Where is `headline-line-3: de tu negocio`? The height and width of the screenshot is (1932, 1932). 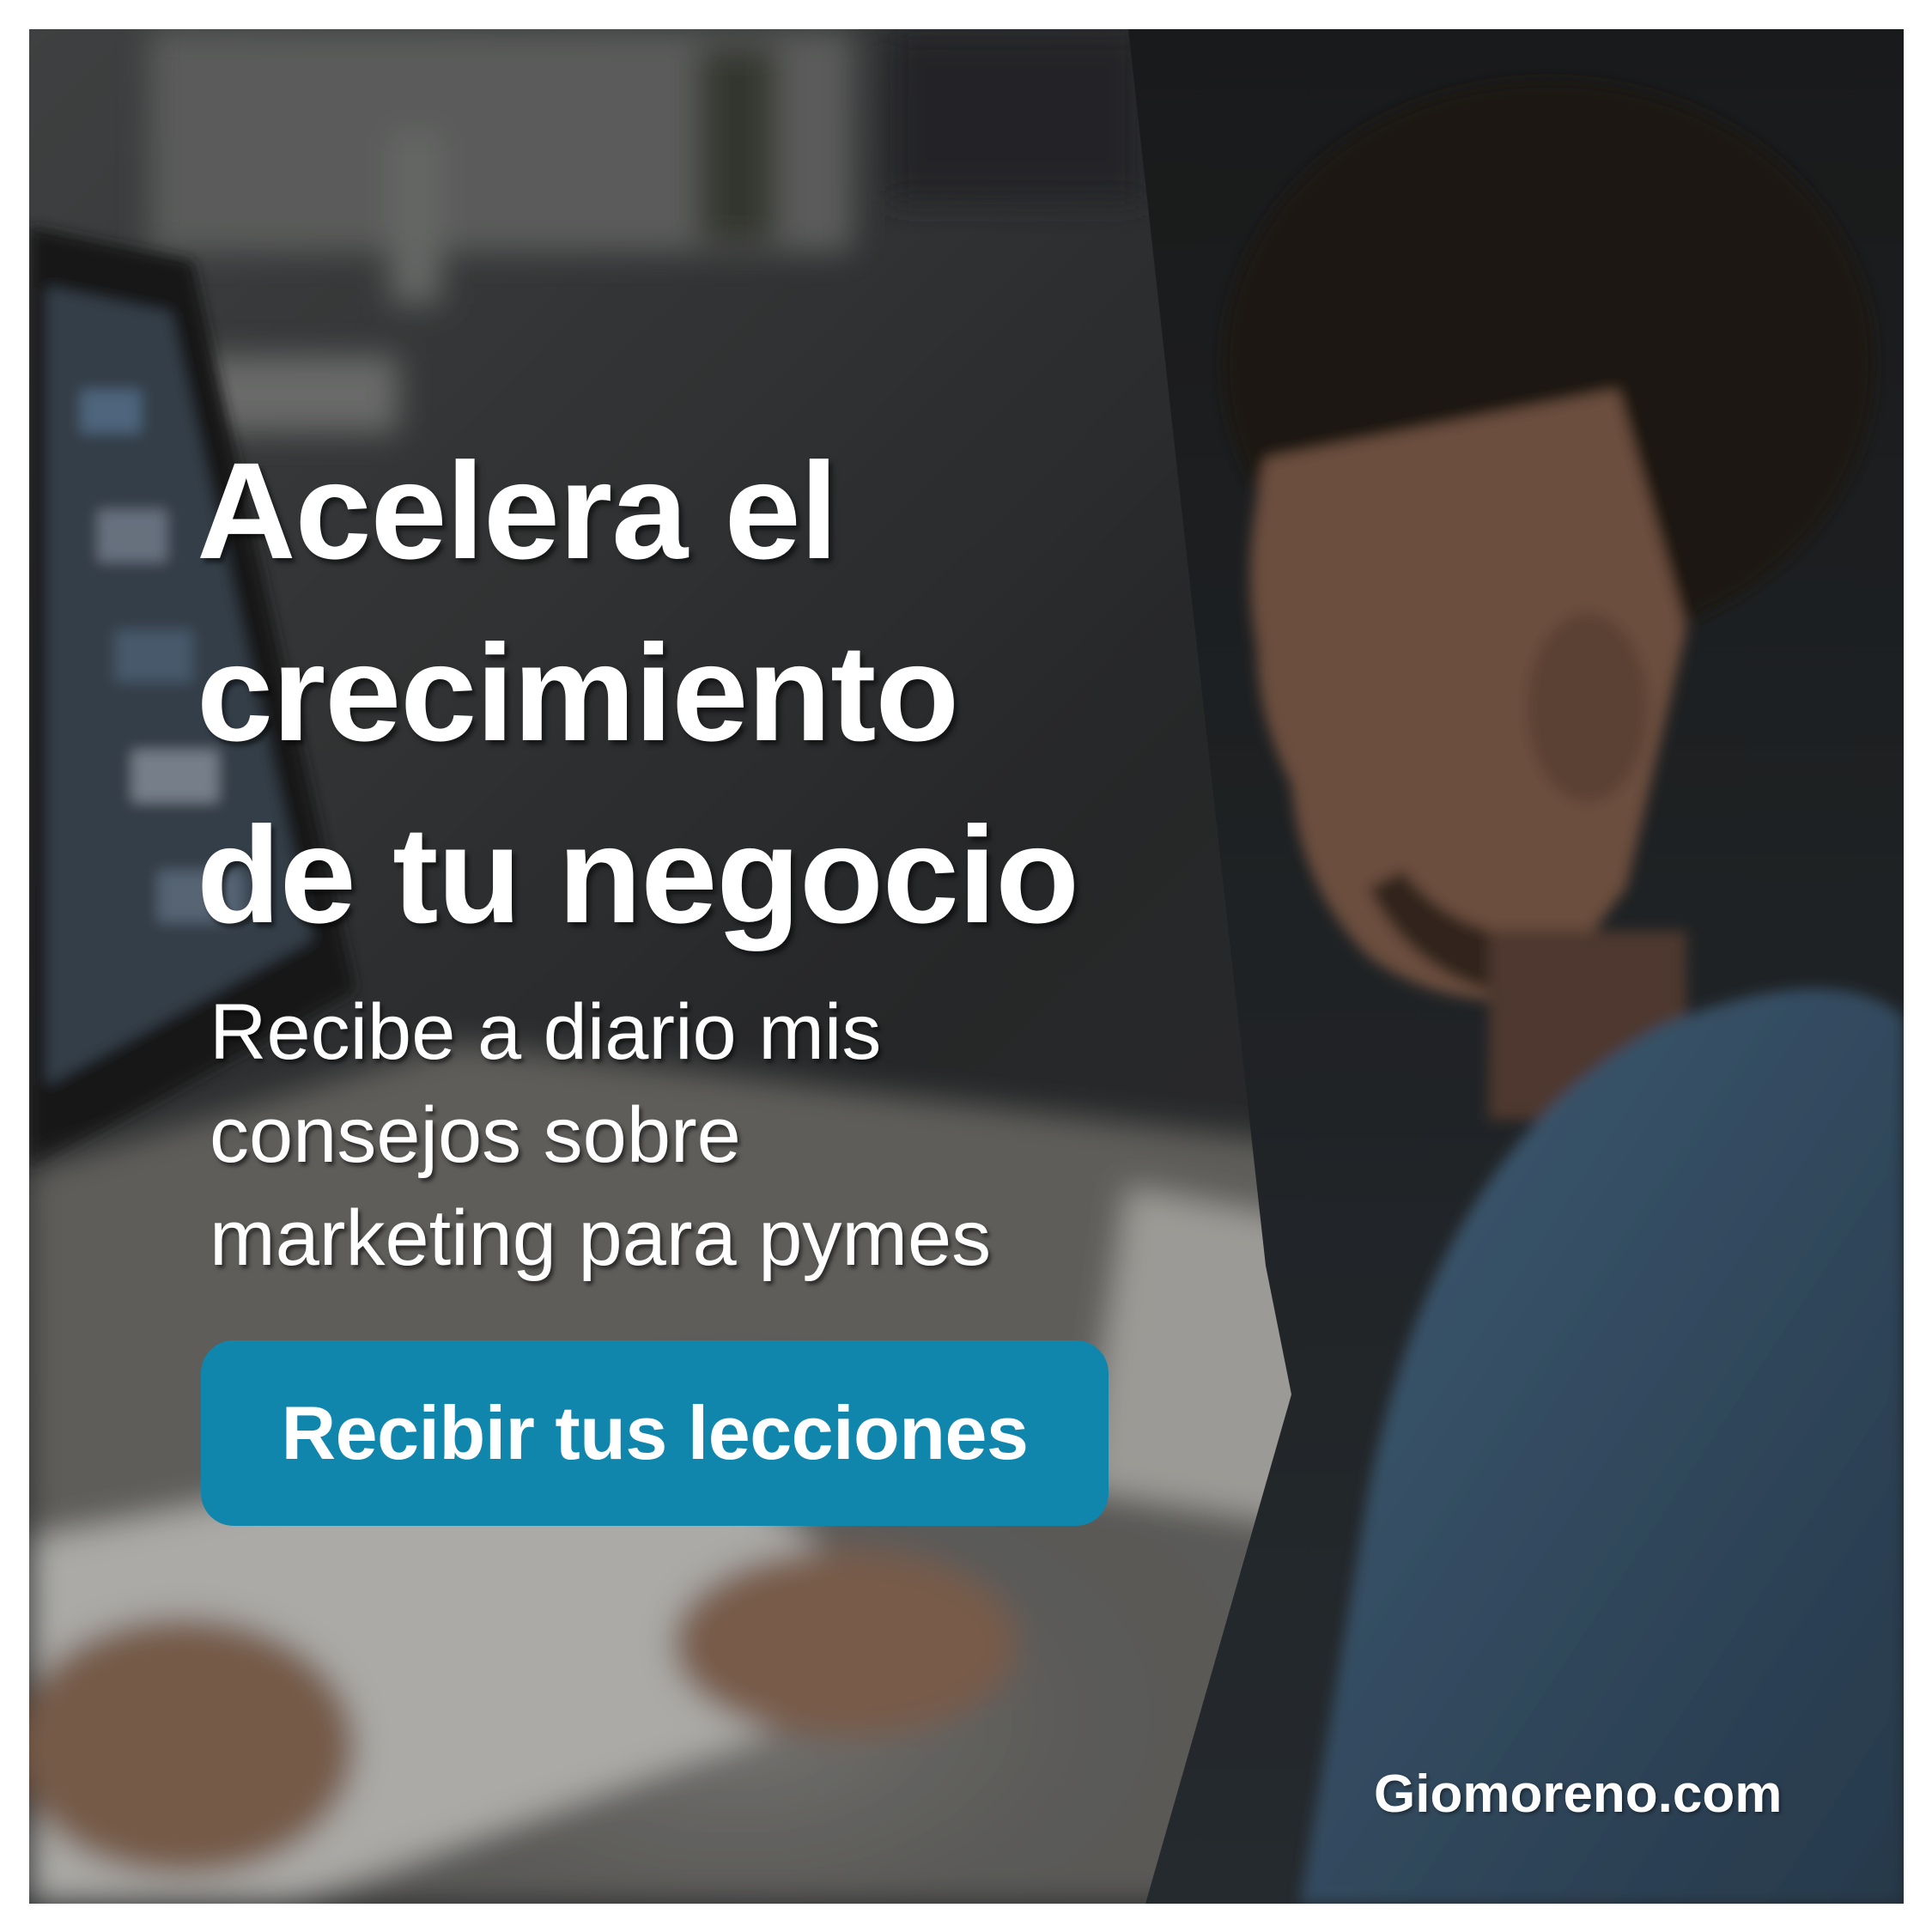 headline-line-3: de tu negocio is located at coordinates (638, 874).